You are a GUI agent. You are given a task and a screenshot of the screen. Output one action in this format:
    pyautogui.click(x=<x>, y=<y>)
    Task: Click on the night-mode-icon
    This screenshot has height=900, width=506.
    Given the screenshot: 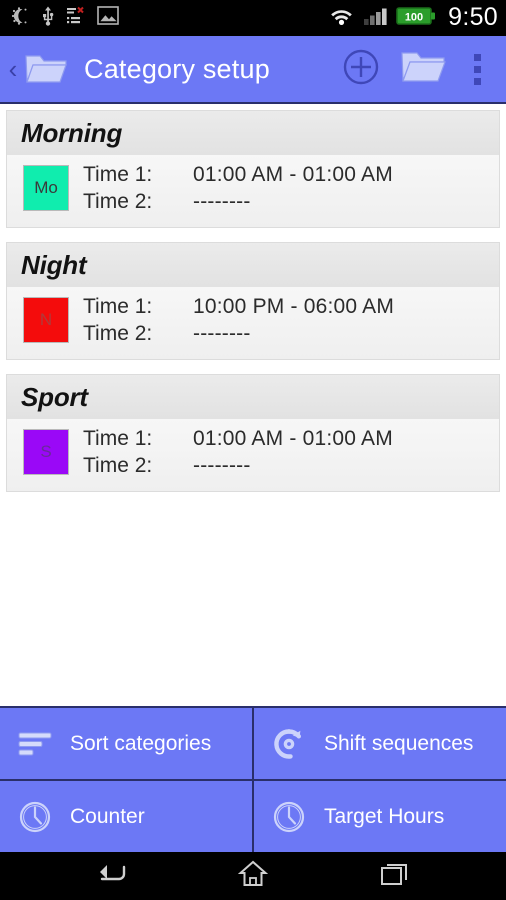 What is the action you would take?
    pyautogui.click(x=20, y=18)
    